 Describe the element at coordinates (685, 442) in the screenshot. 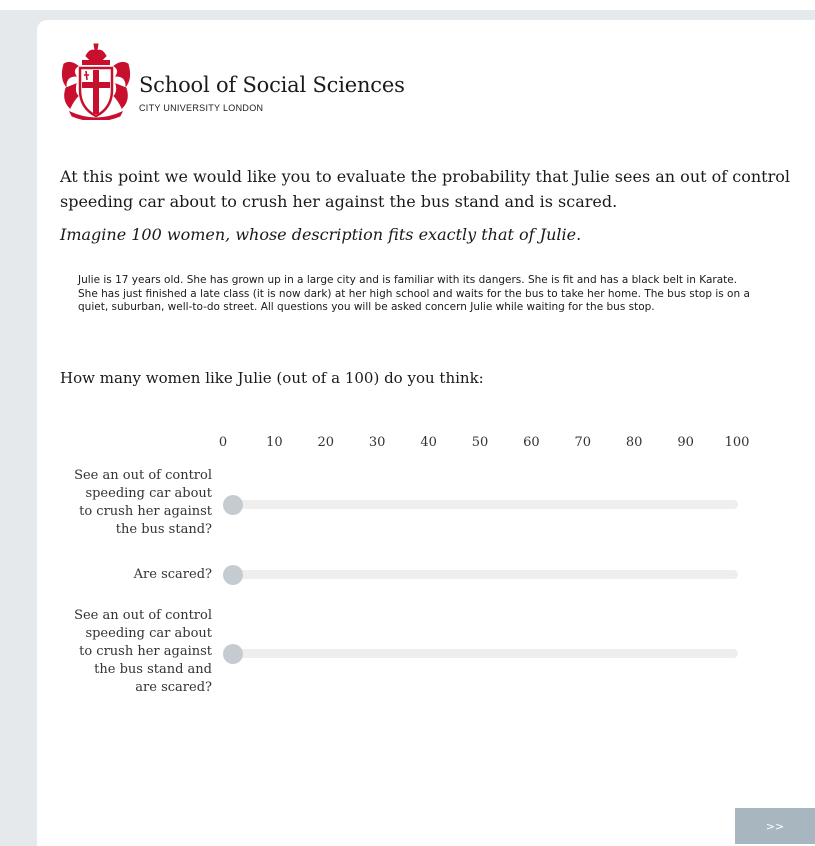

I see `scale-label: 90` at that location.